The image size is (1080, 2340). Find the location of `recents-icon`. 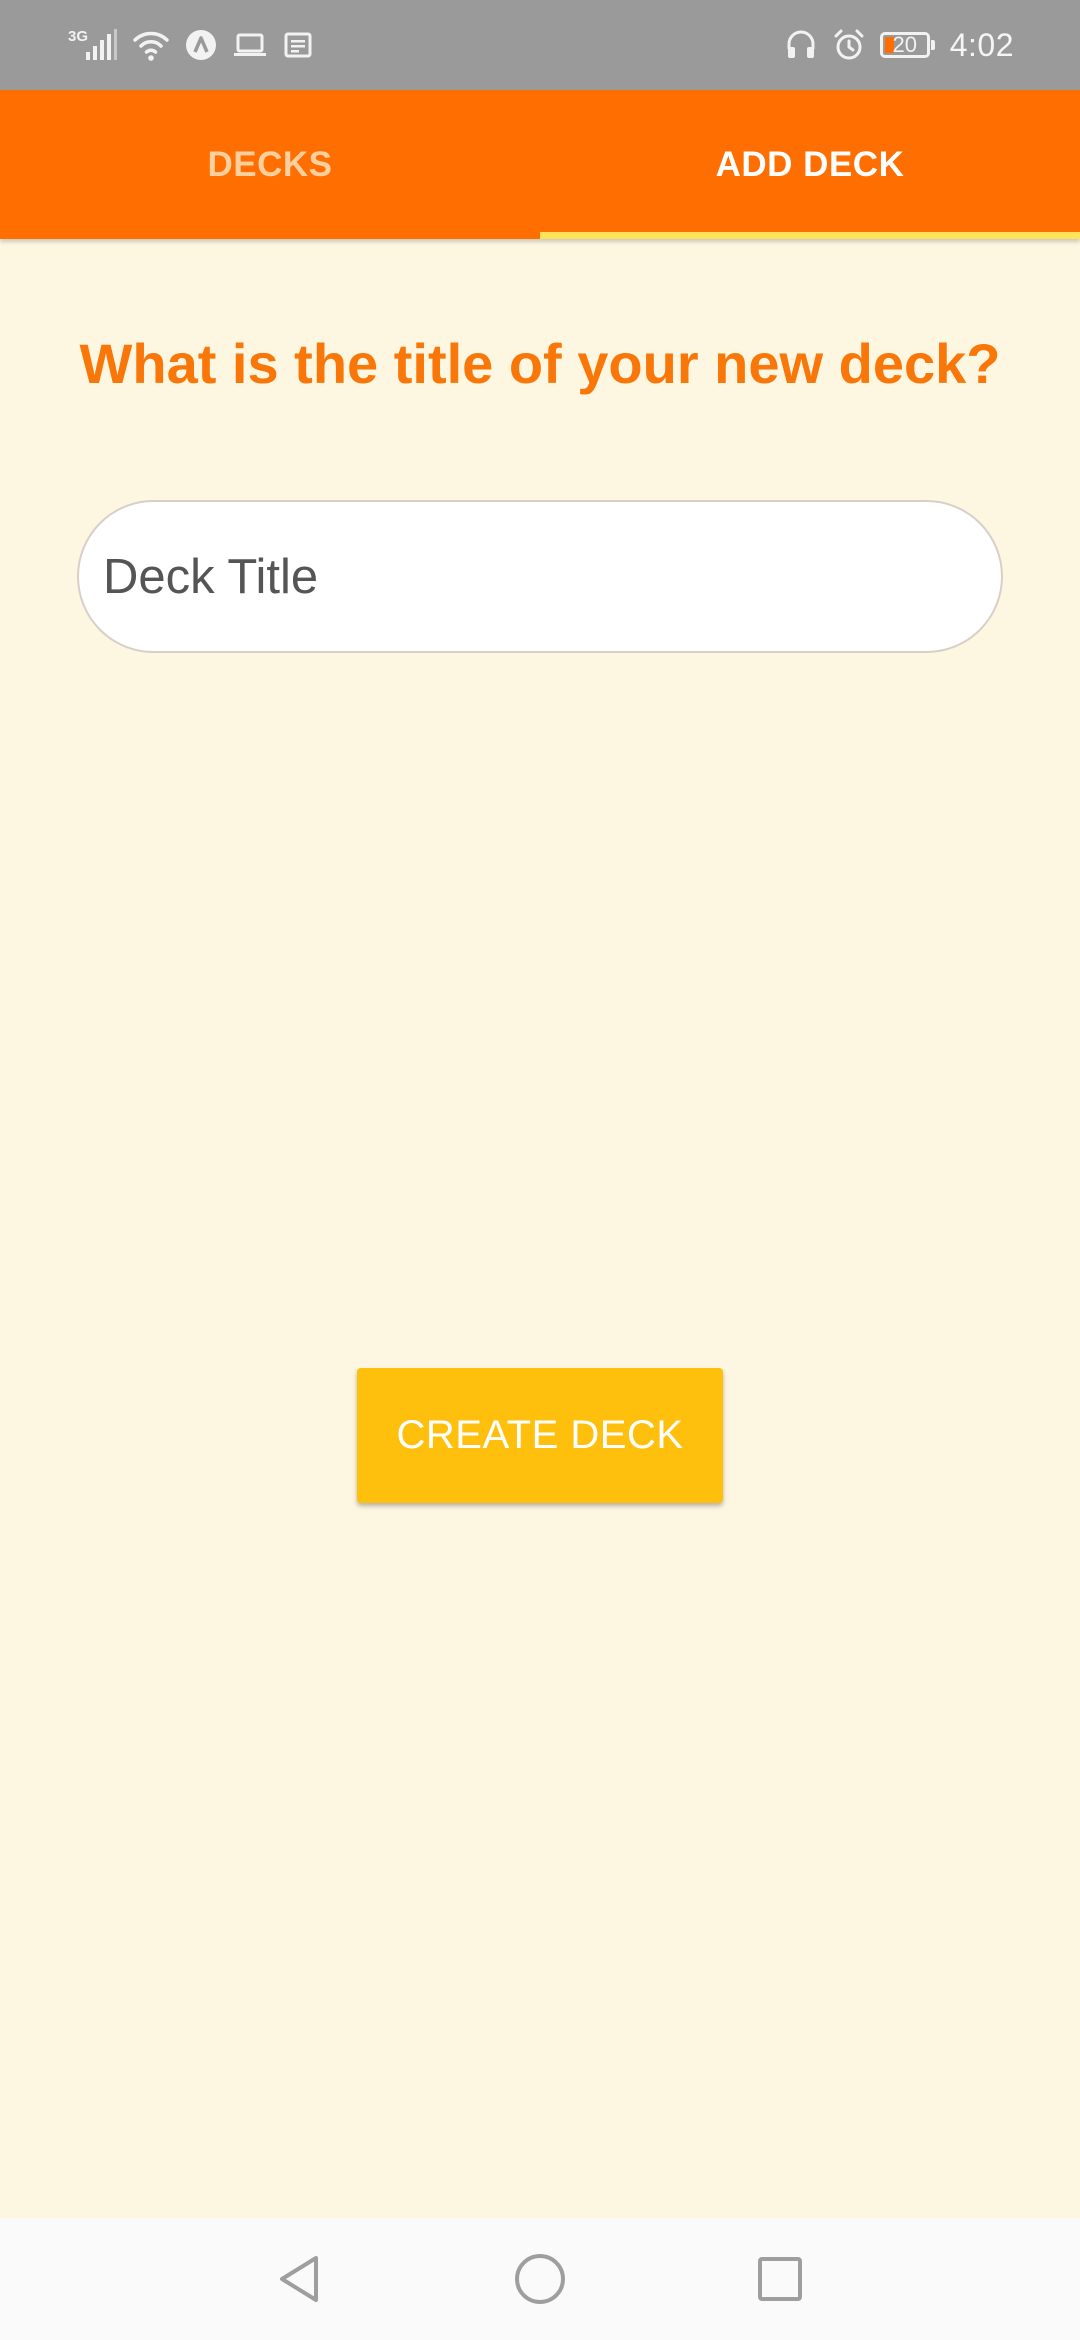

recents-icon is located at coordinates (780, 2279).